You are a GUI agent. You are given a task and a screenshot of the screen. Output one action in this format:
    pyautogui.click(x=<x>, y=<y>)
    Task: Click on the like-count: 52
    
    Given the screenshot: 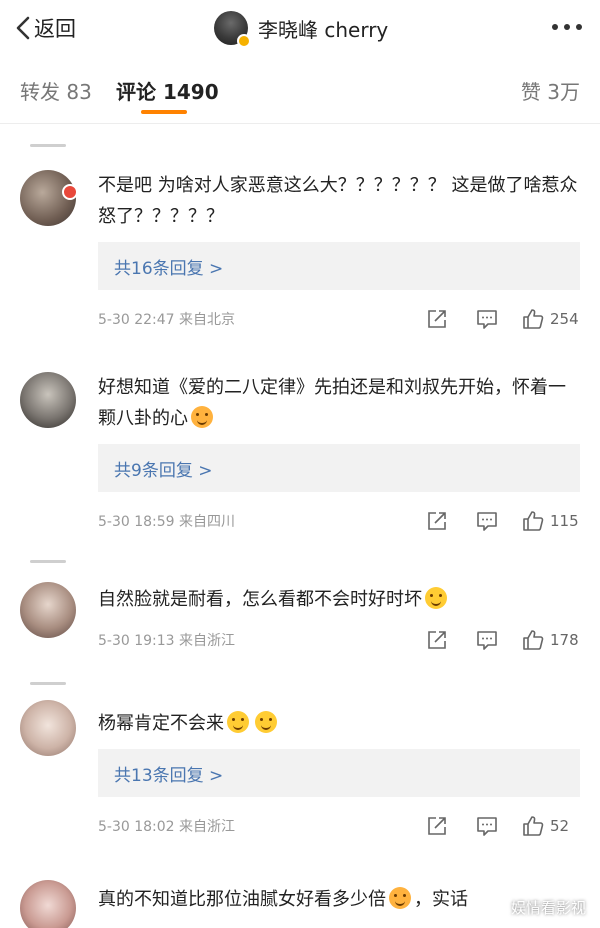 What is the action you would take?
    pyautogui.click(x=560, y=826)
    